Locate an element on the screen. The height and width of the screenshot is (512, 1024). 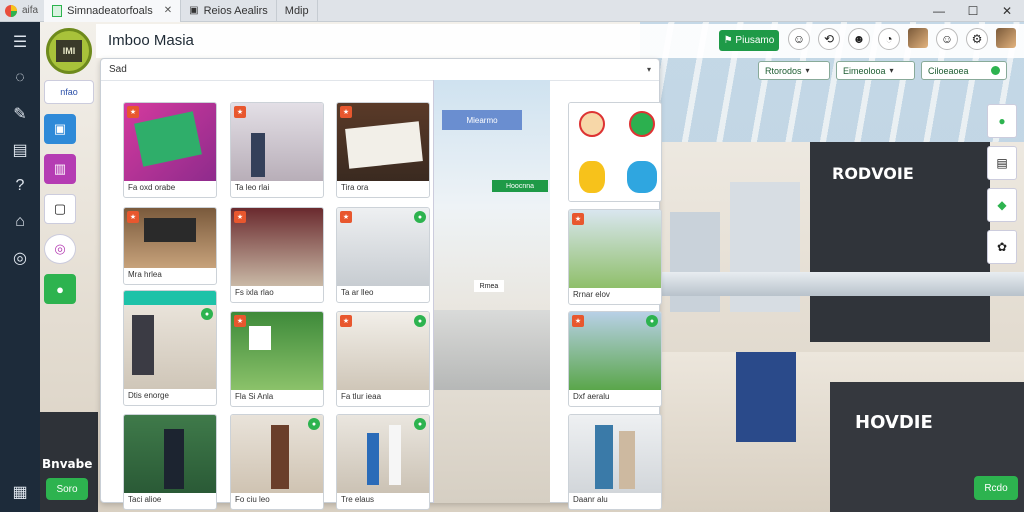
tab-mdip: Mdip is located at coordinates (297, 11).